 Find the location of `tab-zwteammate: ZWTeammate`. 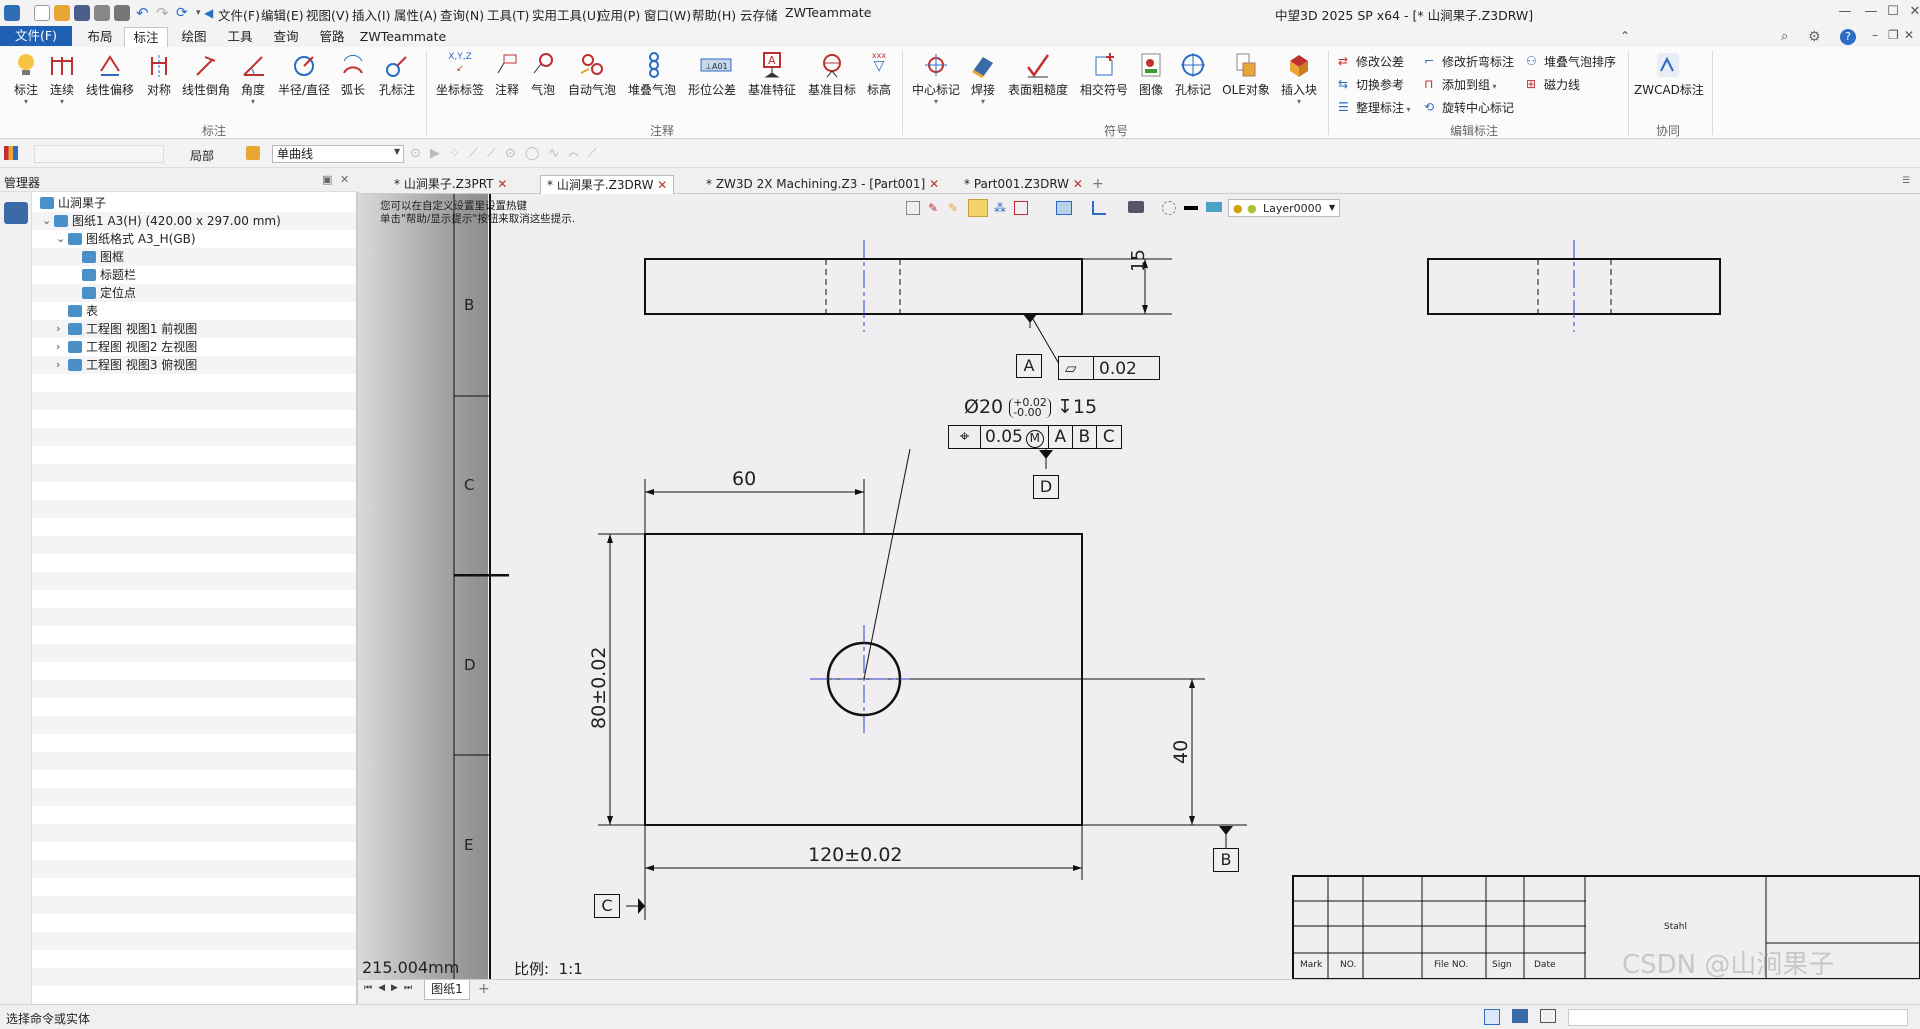

tab-zwteammate: ZWTeammate is located at coordinates (403, 37).